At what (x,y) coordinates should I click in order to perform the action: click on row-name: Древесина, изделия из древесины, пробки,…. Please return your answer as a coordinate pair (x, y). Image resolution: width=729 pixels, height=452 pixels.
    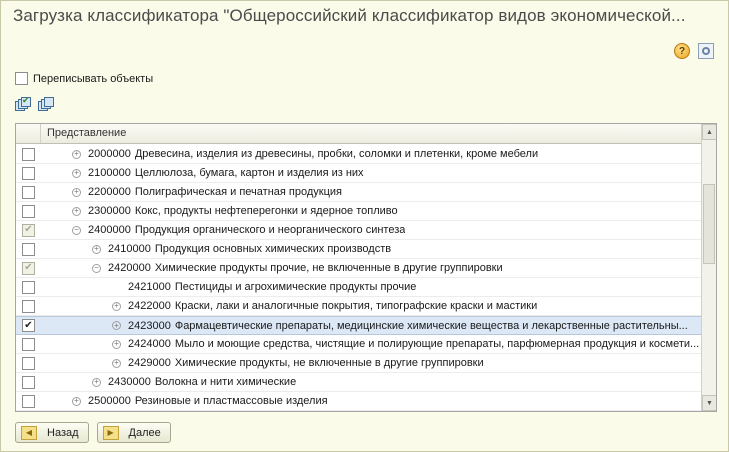
    Looking at the image, I should click on (336, 154).